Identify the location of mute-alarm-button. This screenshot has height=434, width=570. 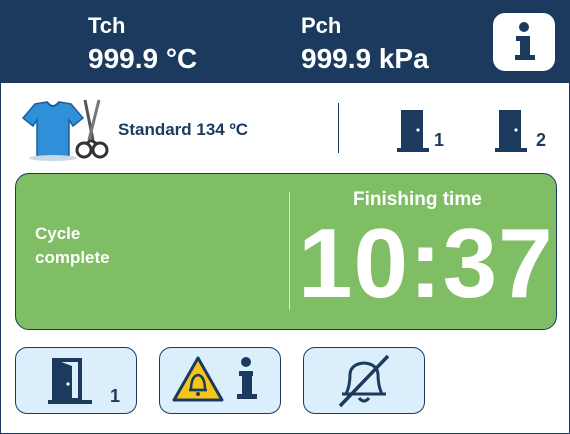
(364, 380).